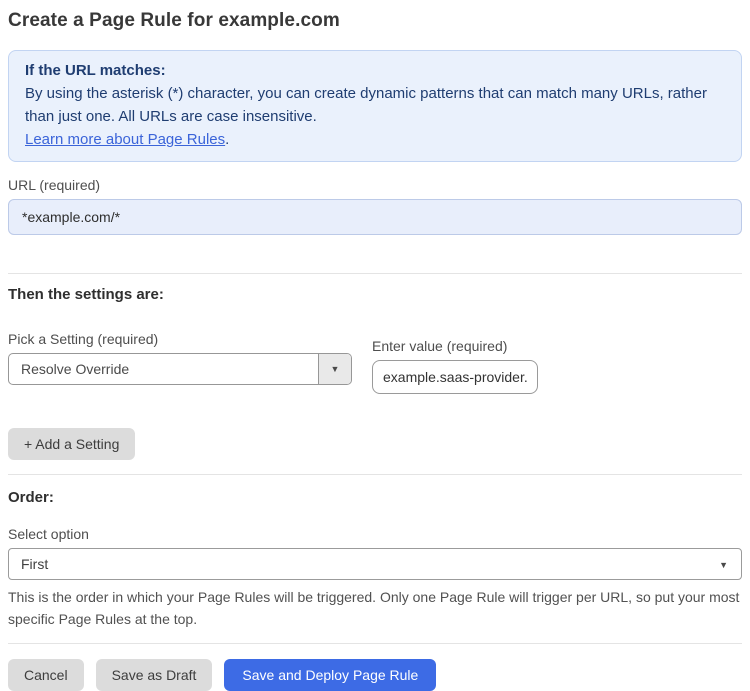 This screenshot has height=691, width=750. Describe the element at coordinates (46, 675) in the screenshot. I see `cancel-button: Cancel` at that location.